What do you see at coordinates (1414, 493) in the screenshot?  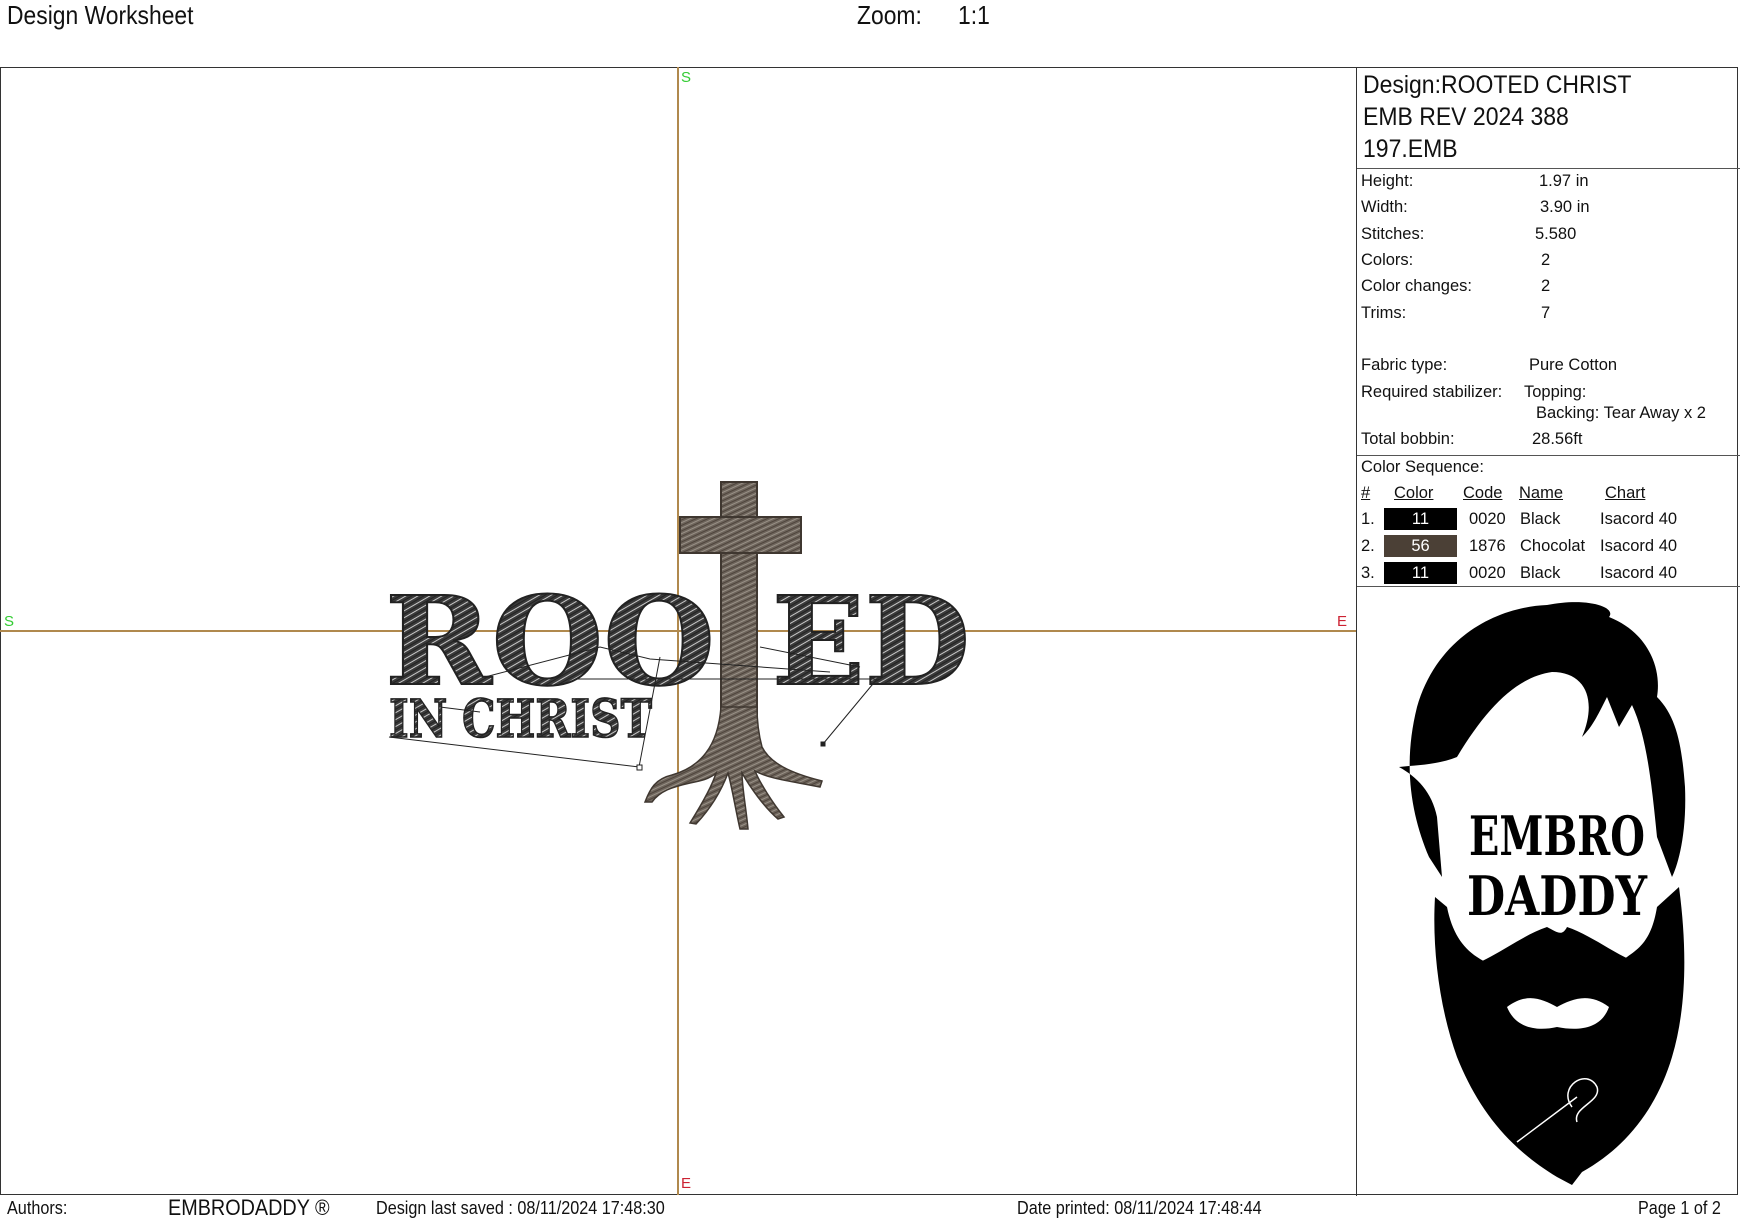 I see `header-color: Color` at bounding box center [1414, 493].